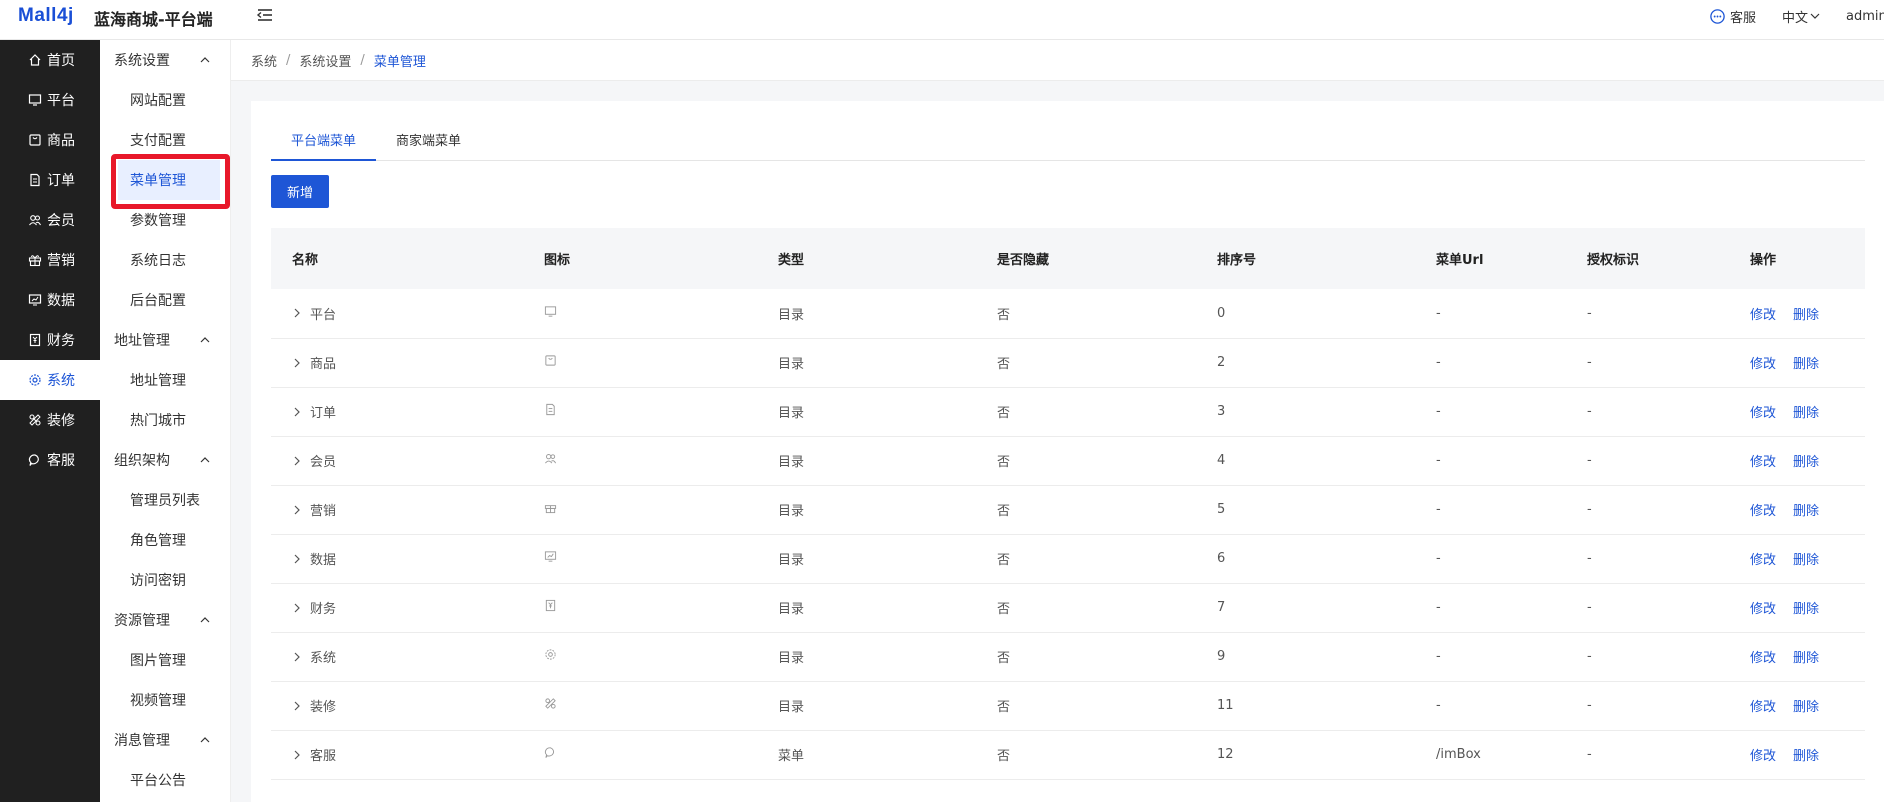 The image size is (1884, 802). Describe the element at coordinates (50, 140) in the screenshot. I see `sidebar-item-product: 商品` at that location.